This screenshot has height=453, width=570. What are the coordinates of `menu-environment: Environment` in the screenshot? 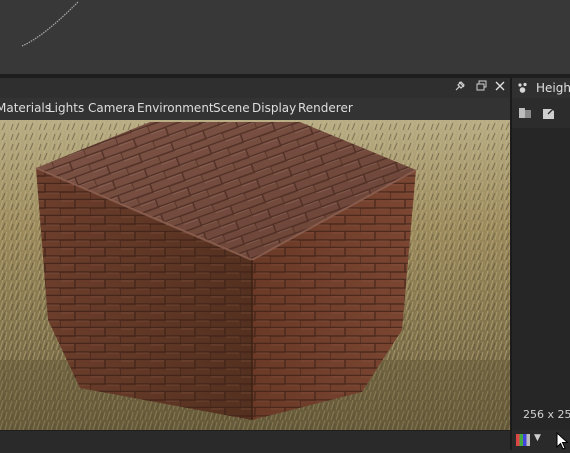 It's located at (175, 108).